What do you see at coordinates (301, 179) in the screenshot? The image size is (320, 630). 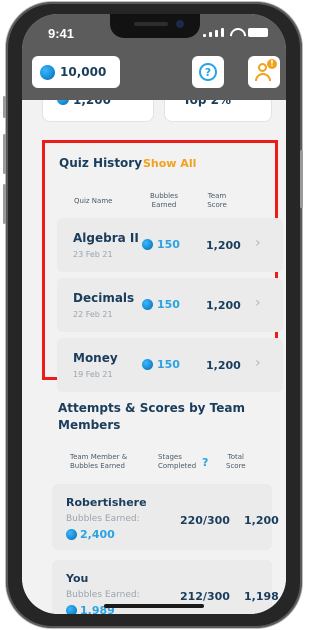 I see `power-button` at bounding box center [301, 179].